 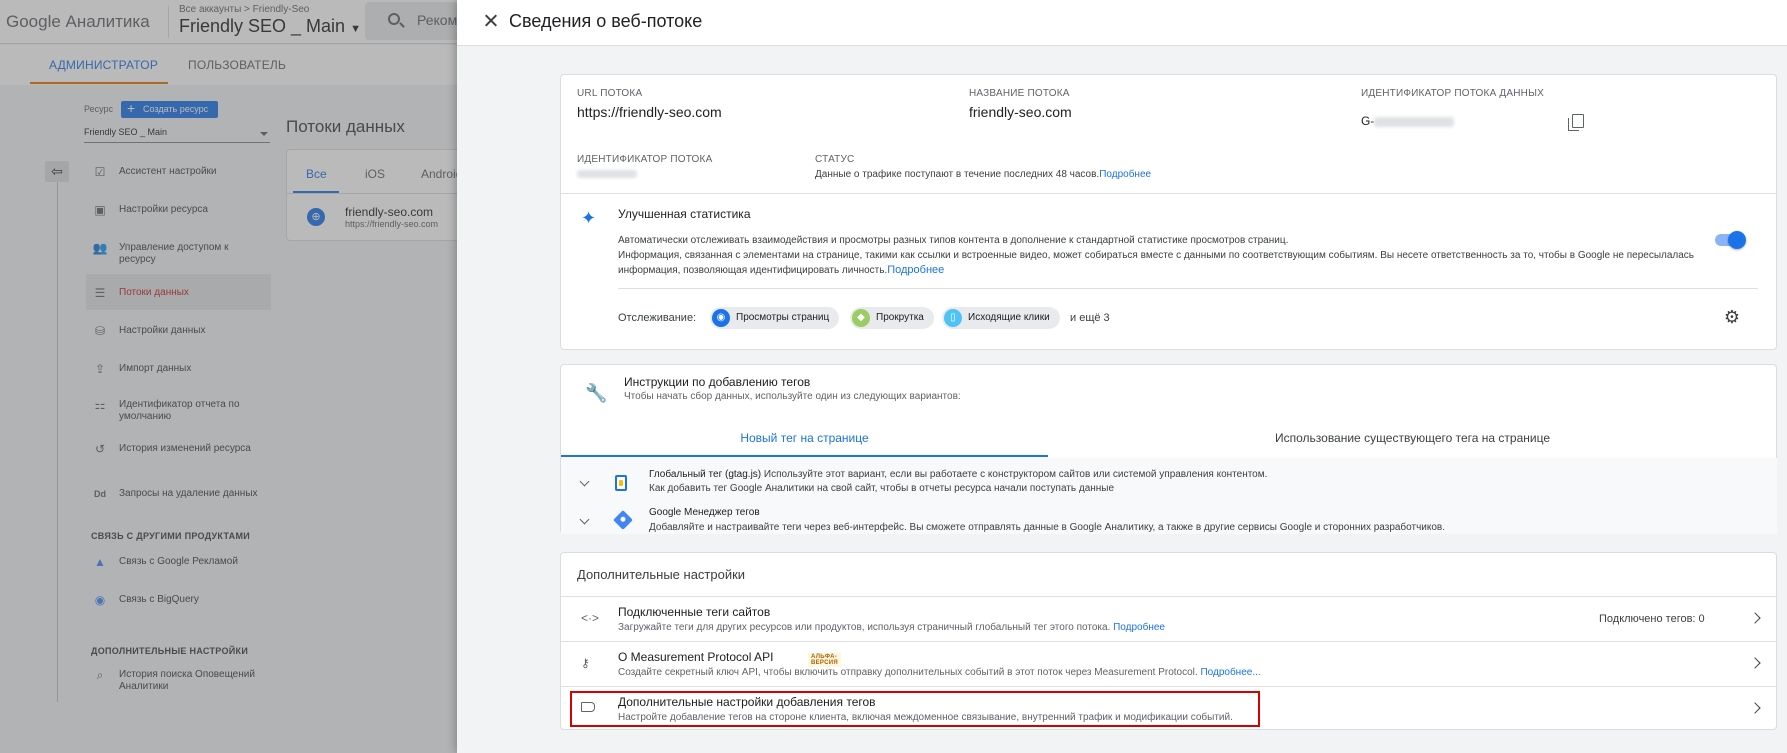 What do you see at coordinates (694, 612) in the screenshot?
I see `connected-tags-title: Подключенные теги сайтов` at bounding box center [694, 612].